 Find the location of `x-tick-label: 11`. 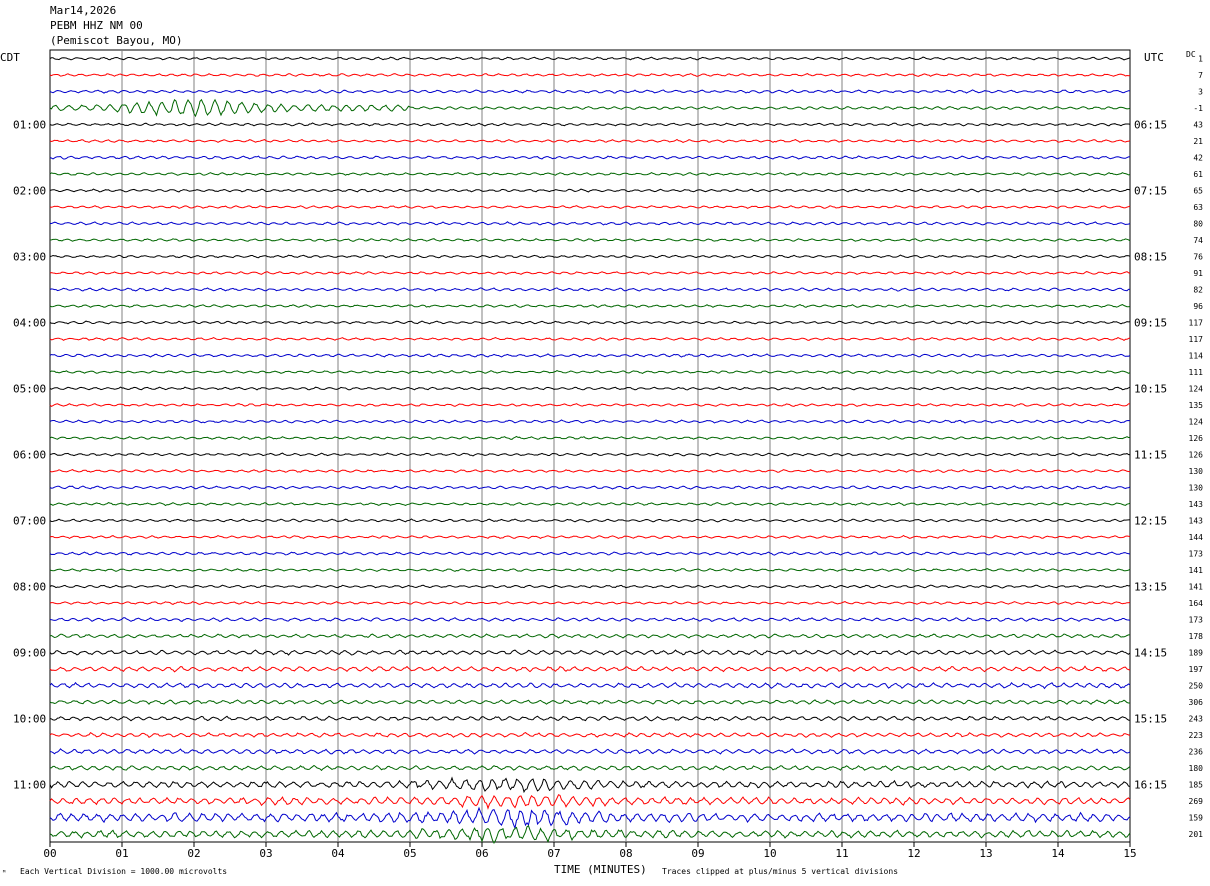

x-tick-label: 11 is located at coordinates (841, 853).